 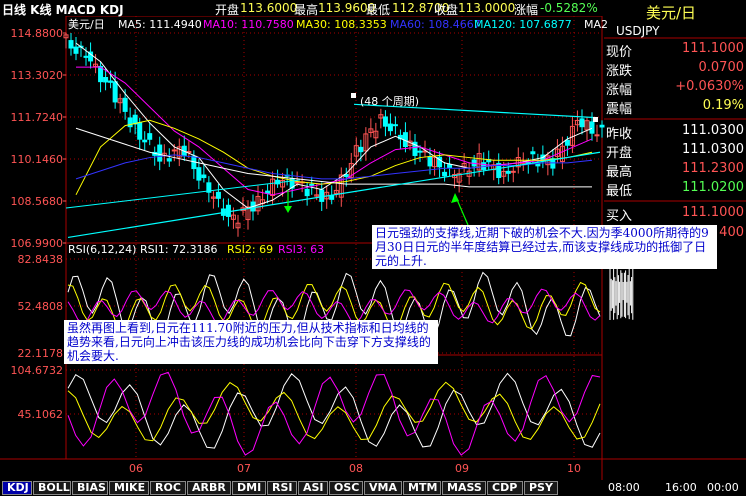 I want to click on tab-mike: MIKE, so click(x=129, y=488).